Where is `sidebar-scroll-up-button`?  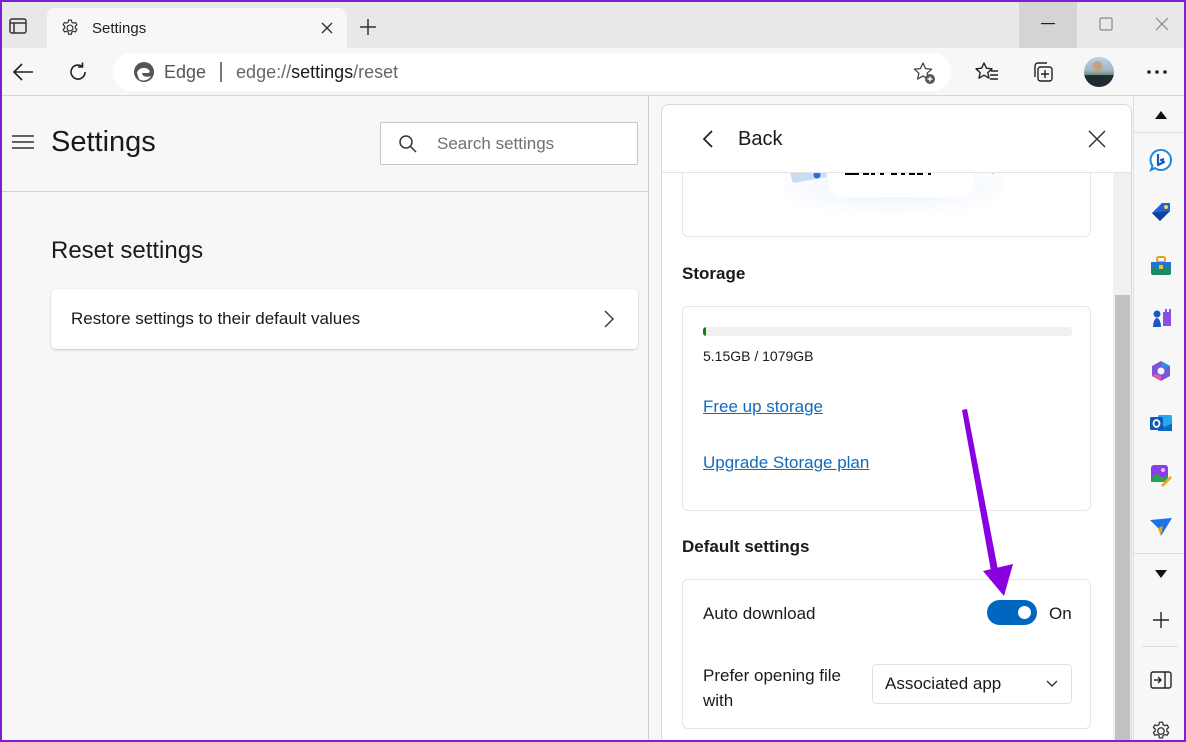 sidebar-scroll-up-button is located at coordinates (1161, 115).